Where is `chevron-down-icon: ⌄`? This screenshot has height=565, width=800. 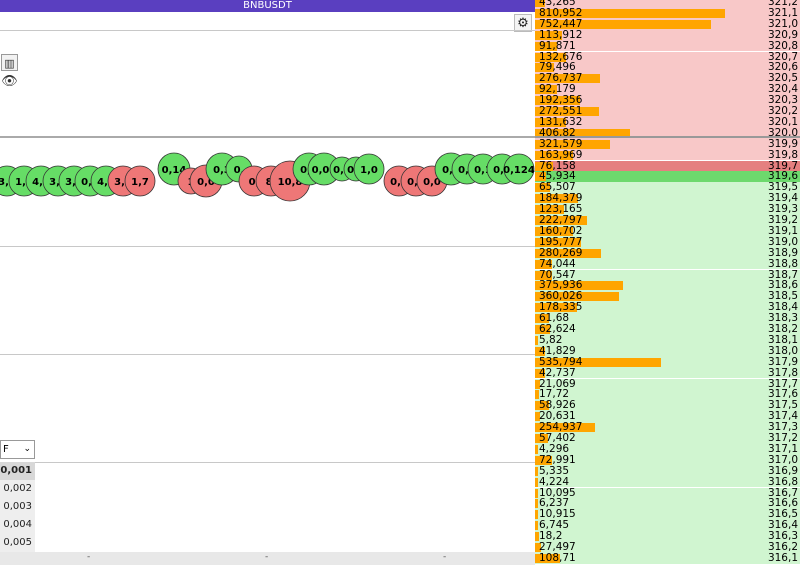
chevron-down-icon: ⌄ is located at coordinates (27, 449).